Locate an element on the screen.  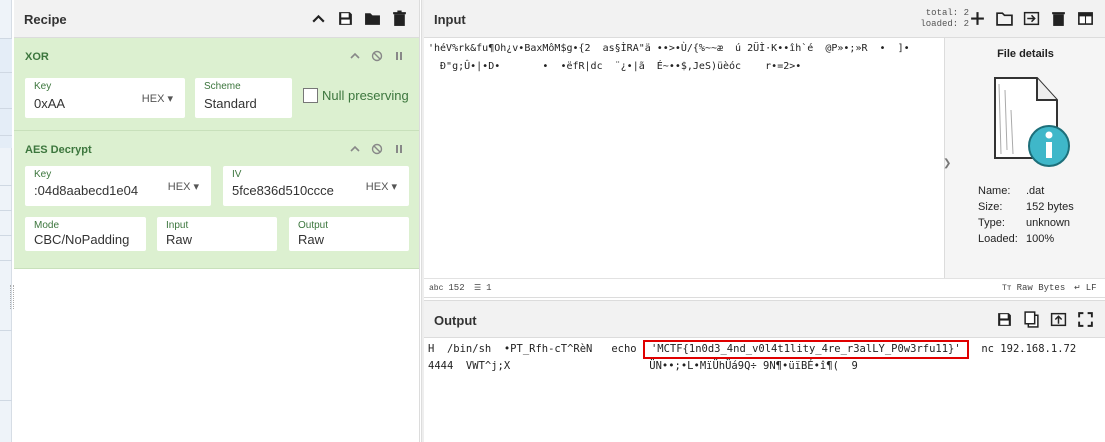
null-preserving-option: Null preserving is located at coordinates (356, 95).